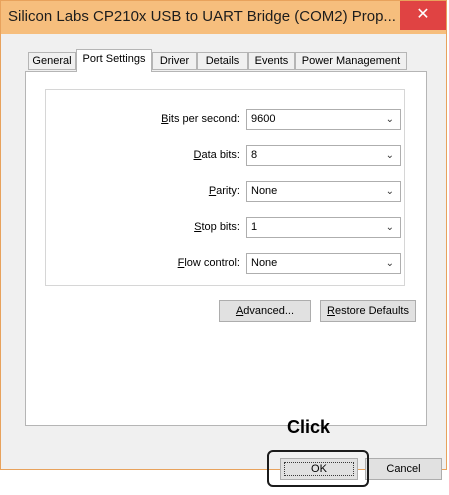  Describe the element at coordinates (323, 263) in the screenshot. I see `flow-control-select: None ⌄` at that location.